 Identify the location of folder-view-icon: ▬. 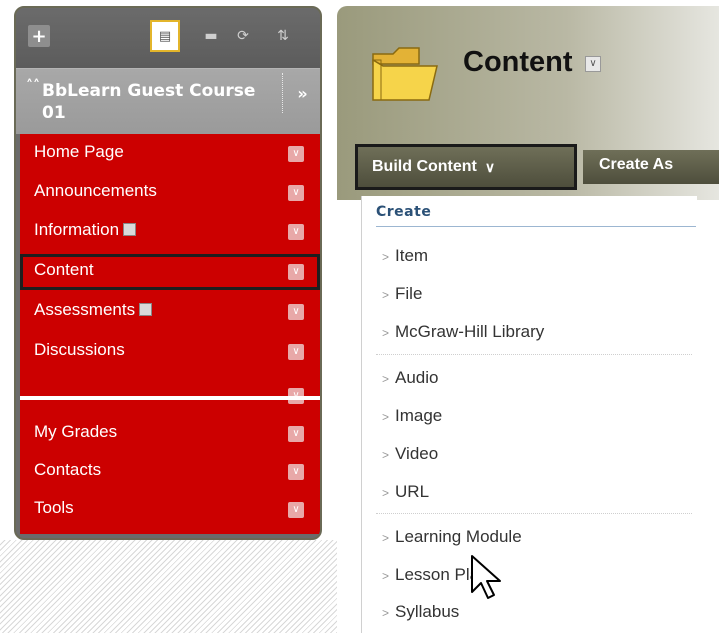
(211, 36).